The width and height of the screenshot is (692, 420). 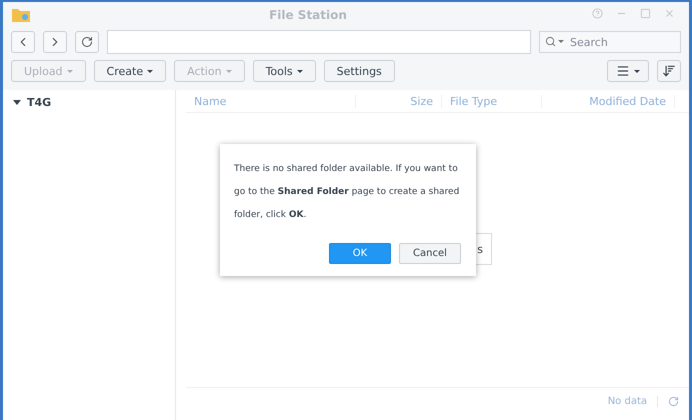 I want to click on sort-button, so click(x=669, y=71).